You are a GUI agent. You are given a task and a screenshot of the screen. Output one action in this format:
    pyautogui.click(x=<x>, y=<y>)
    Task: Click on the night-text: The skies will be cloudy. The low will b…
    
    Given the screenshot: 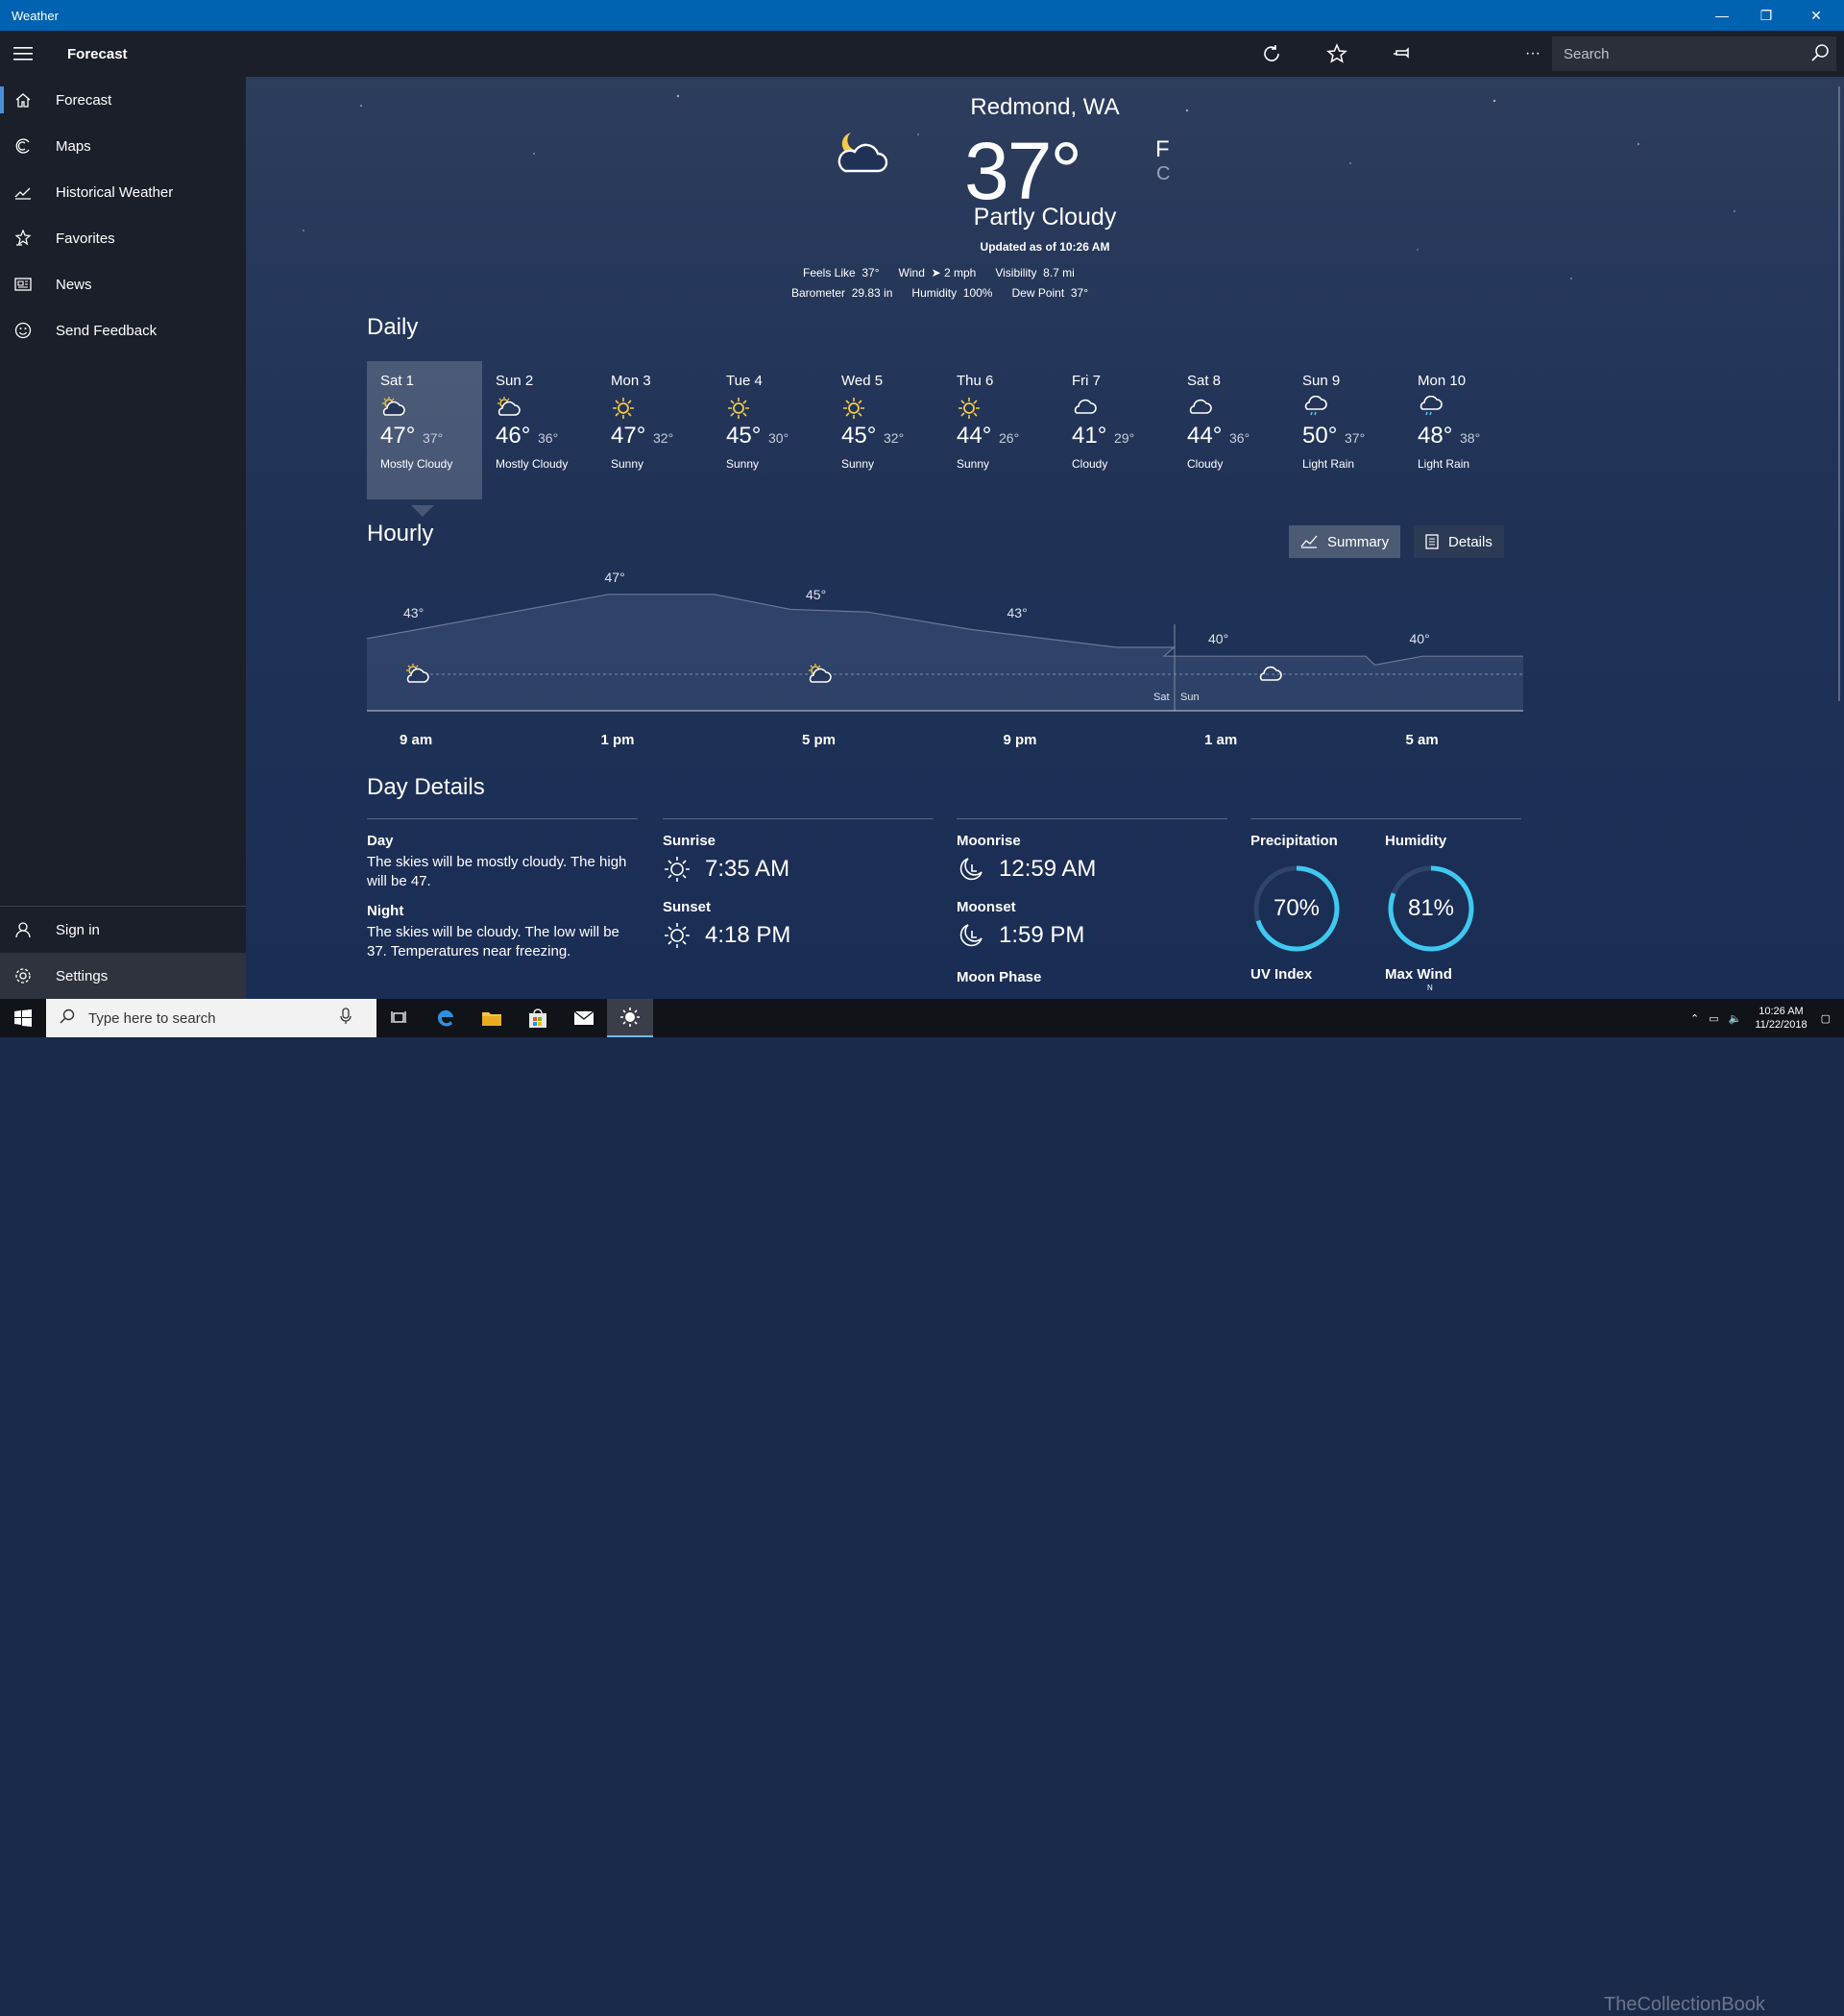 What is the action you would take?
    pyautogui.click(x=493, y=941)
    